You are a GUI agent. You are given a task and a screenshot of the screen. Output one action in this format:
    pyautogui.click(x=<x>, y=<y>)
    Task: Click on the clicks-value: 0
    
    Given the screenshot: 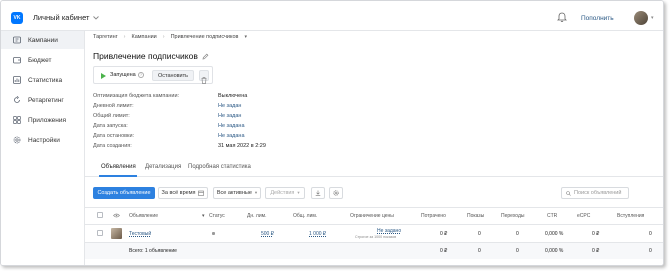 What is the action you would take?
    pyautogui.click(x=517, y=234)
    